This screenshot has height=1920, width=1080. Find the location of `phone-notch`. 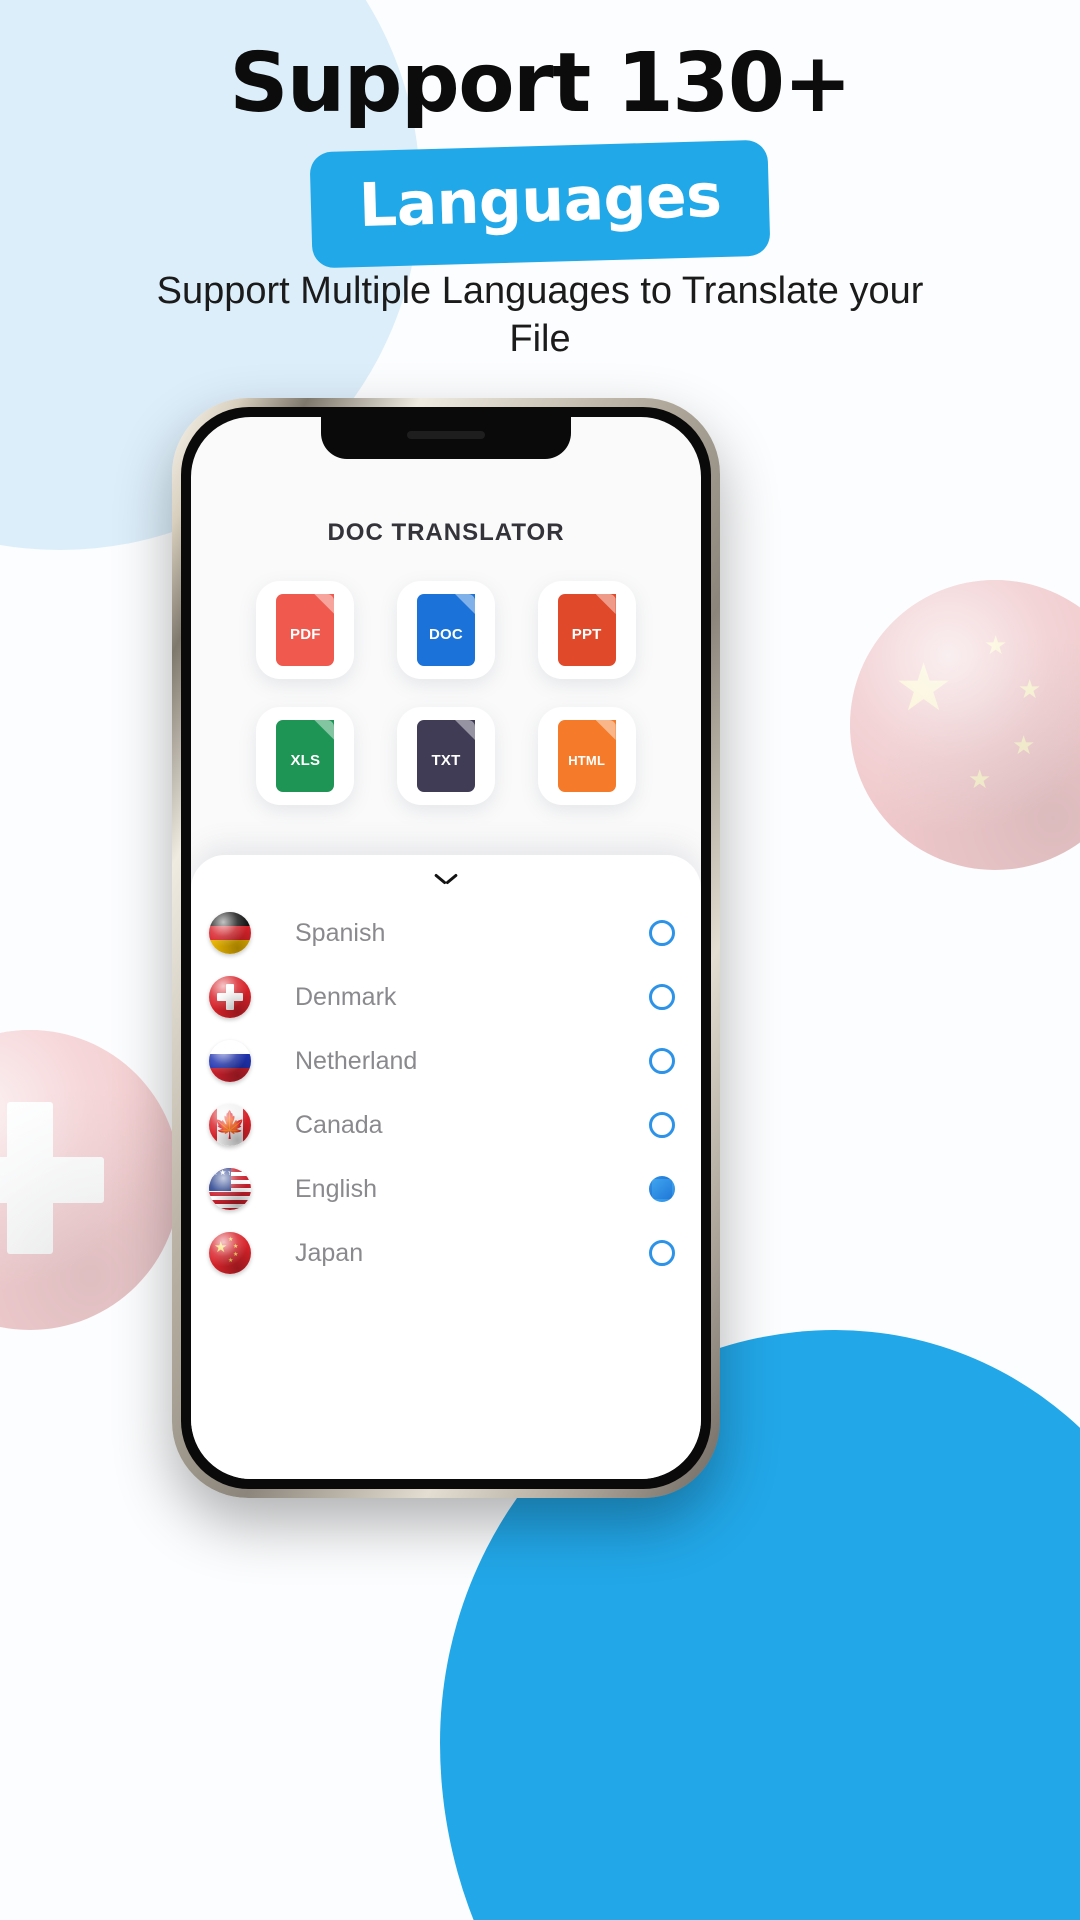

phone-notch is located at coordinates (446, 438).